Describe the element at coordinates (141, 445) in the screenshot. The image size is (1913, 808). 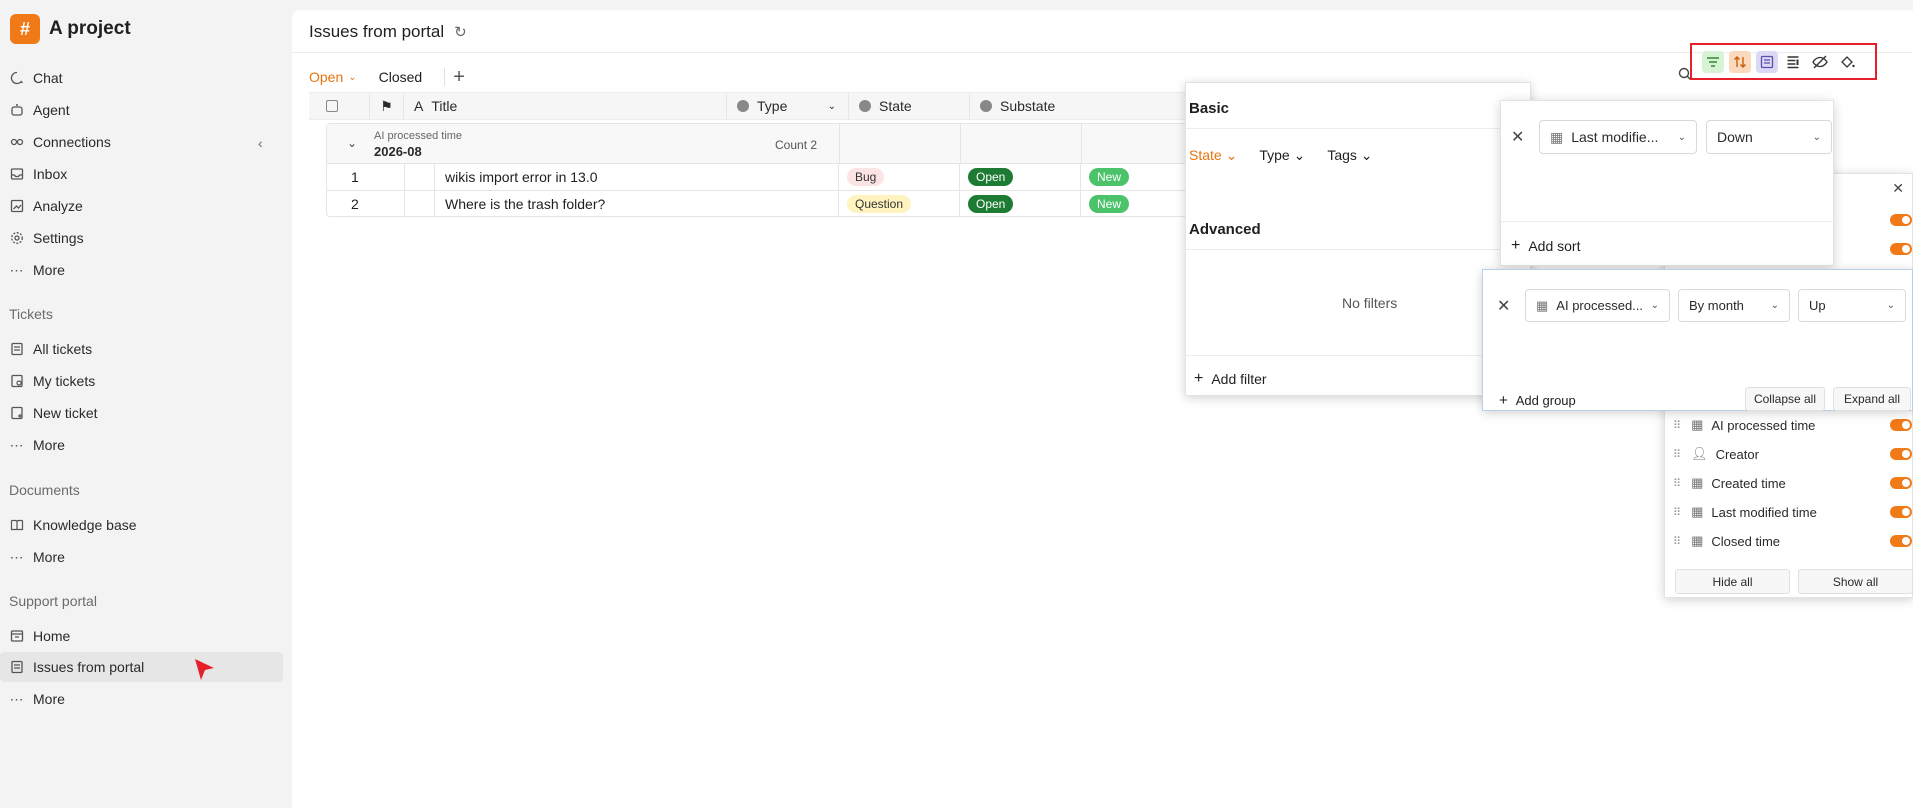
I see `sidebar-item-tickets-more: ⋯ More` at that location.